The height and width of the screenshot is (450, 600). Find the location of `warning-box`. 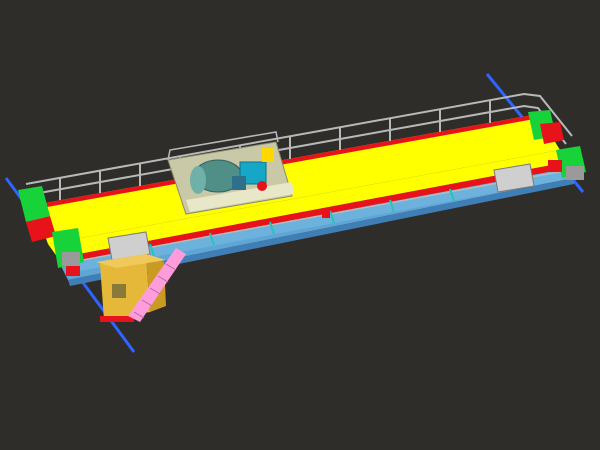

warning-box is located at coordinates (326, 214).